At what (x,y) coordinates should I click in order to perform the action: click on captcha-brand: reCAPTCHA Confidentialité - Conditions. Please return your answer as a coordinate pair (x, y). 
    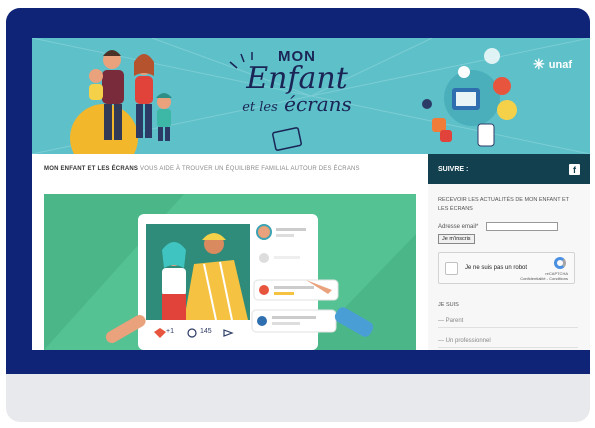
    Looking at the image, I should click on (544, 276).